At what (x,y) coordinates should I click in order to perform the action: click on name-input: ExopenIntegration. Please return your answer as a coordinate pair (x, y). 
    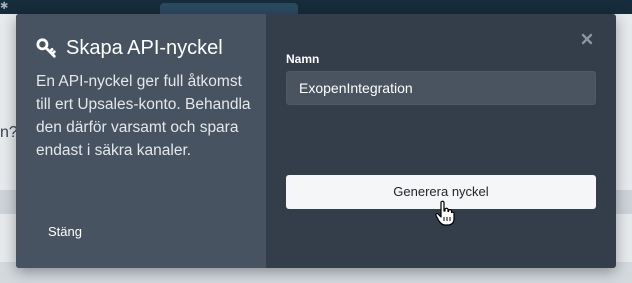
    Looking at the image, I should click on (441, 88).